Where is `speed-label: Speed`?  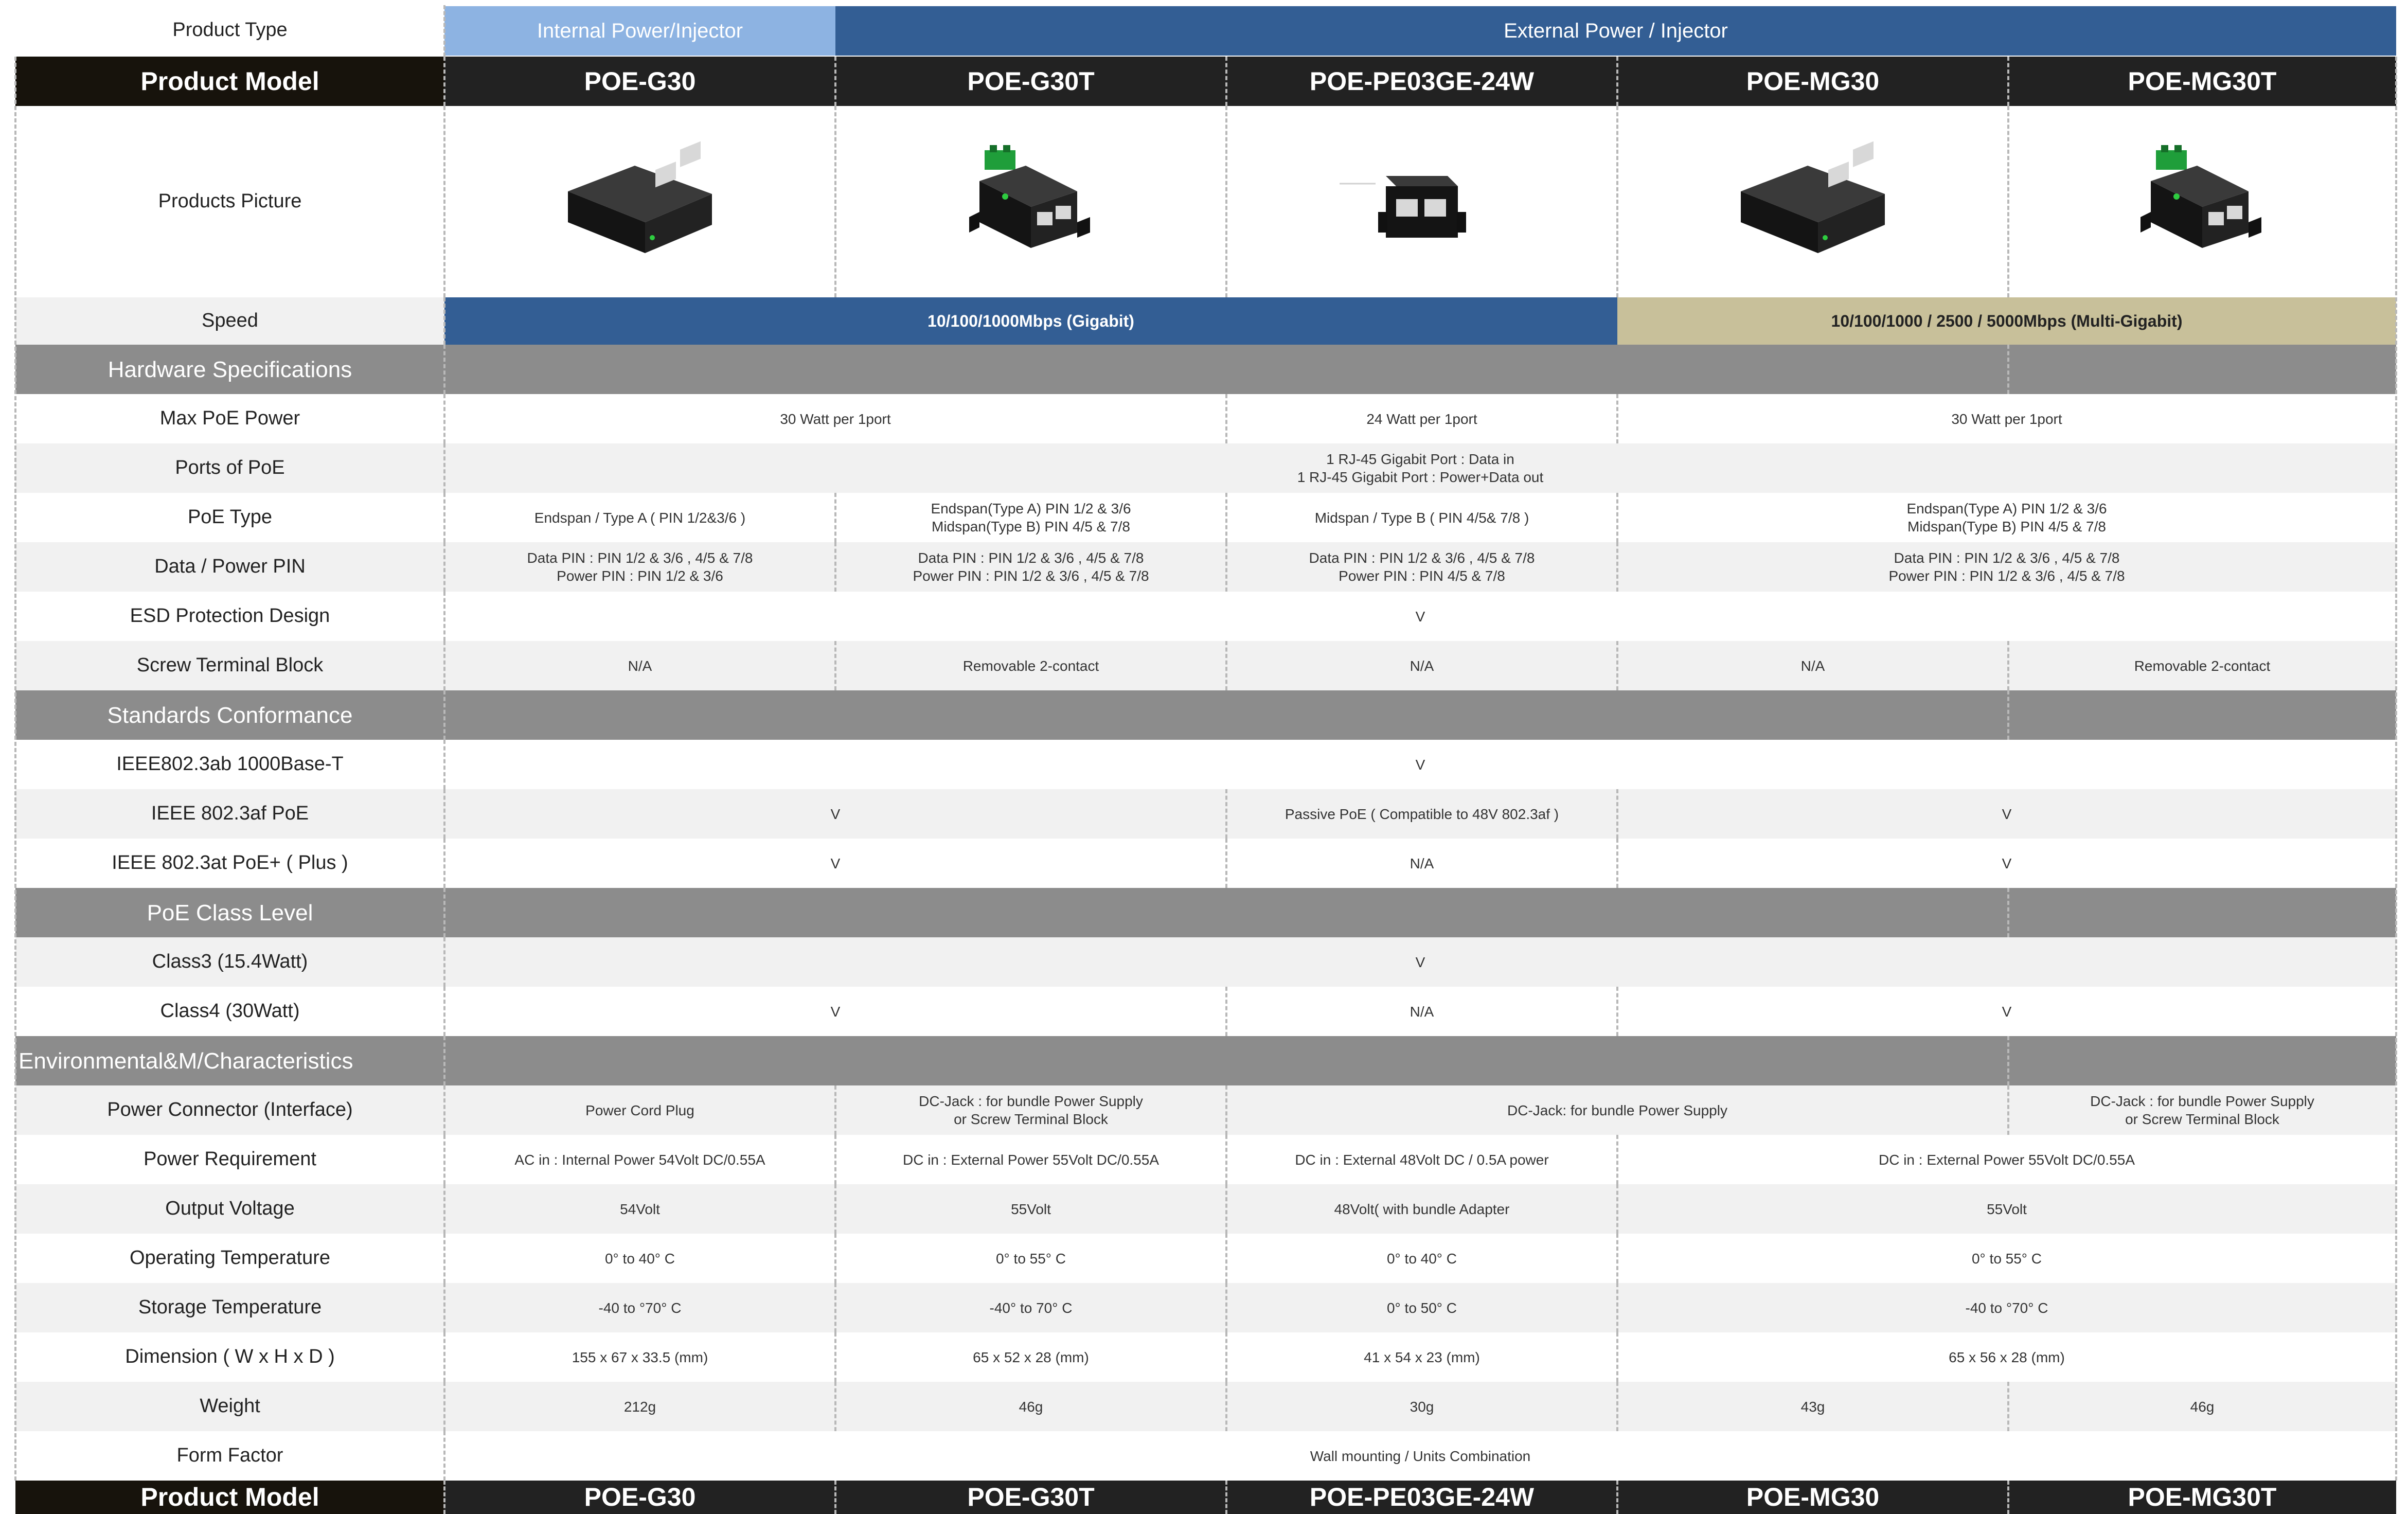 speed-label: Speed is located at coordinates (230, 321).